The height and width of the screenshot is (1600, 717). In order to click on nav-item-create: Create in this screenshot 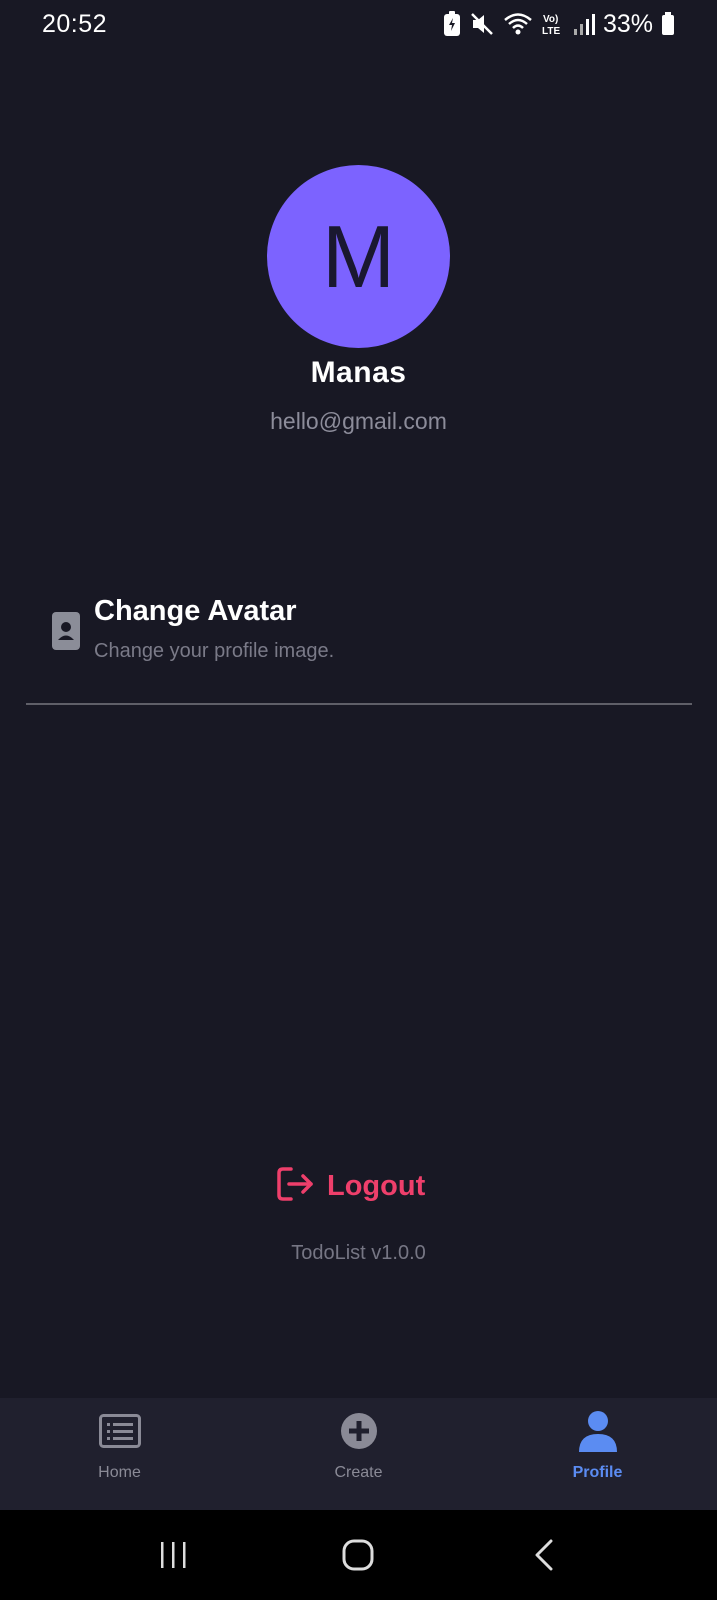, I will do `click(358, 1454)`.